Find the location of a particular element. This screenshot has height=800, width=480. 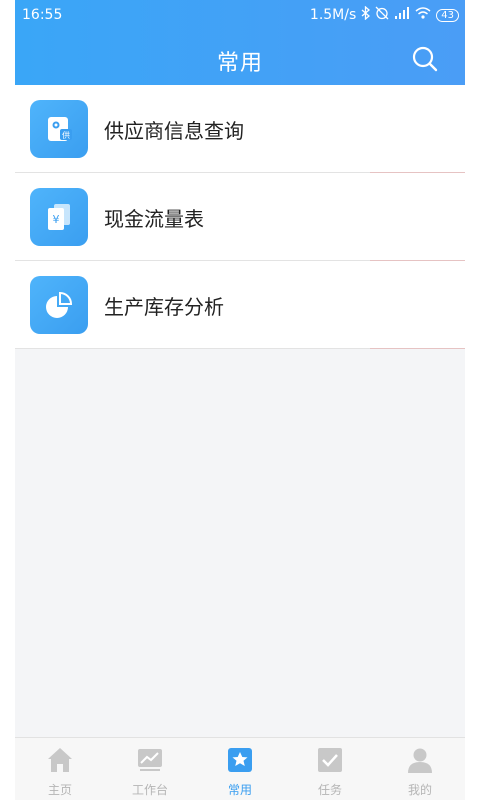

user-icon is located at coordinates (420, 760).